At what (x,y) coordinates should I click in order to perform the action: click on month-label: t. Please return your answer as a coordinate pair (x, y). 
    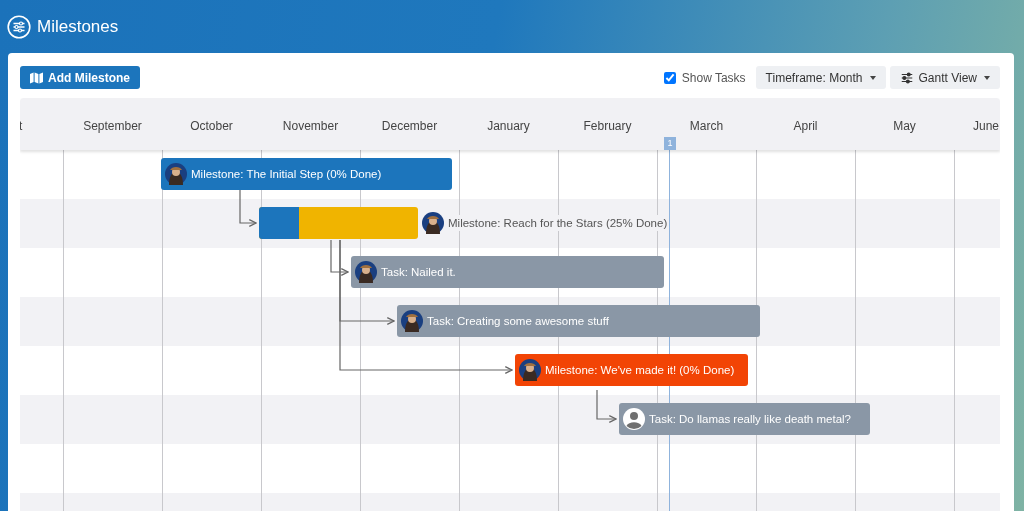
    Looking at the image, I should click on (21, 126).